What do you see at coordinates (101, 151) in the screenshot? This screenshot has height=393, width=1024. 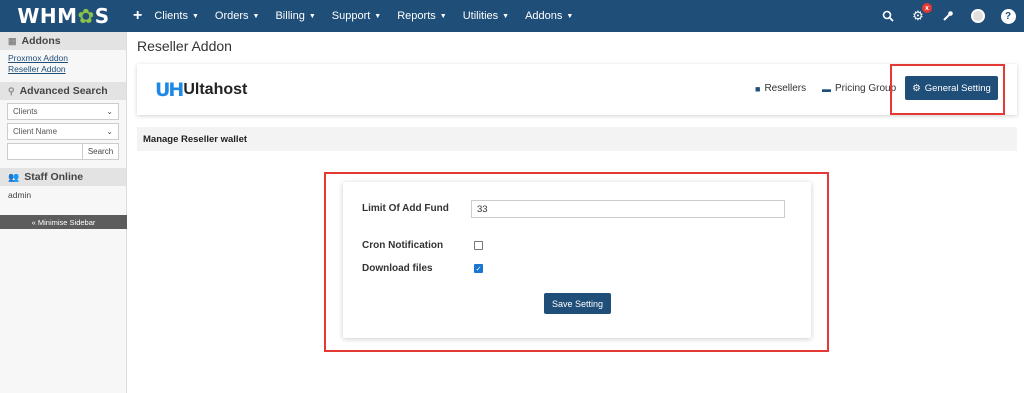 I see `search-button: Search` at bounding box center [101, 151].